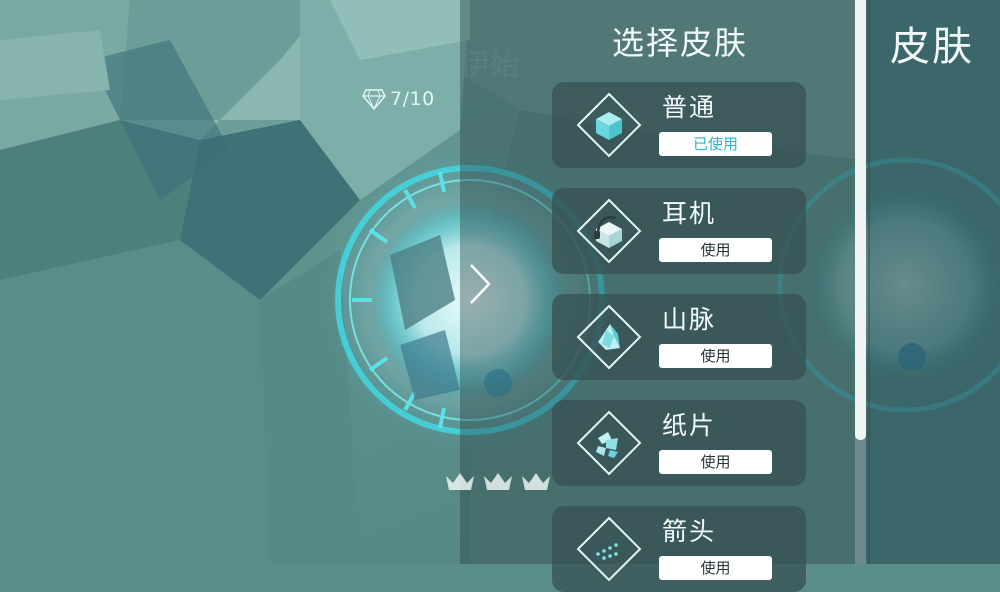 Image resolution: width=1000 pixels, height=592 pixels. Describe the element at coordinates (860, 220) in the screenshot. I see `scrollbar-thumb` at that location.